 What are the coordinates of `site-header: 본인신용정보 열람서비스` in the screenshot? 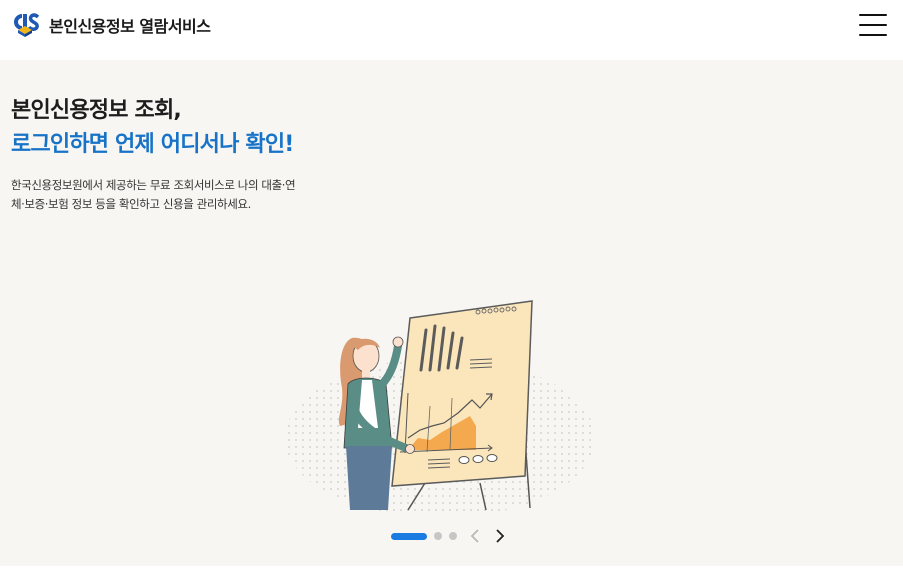 It's located at (451, 30).